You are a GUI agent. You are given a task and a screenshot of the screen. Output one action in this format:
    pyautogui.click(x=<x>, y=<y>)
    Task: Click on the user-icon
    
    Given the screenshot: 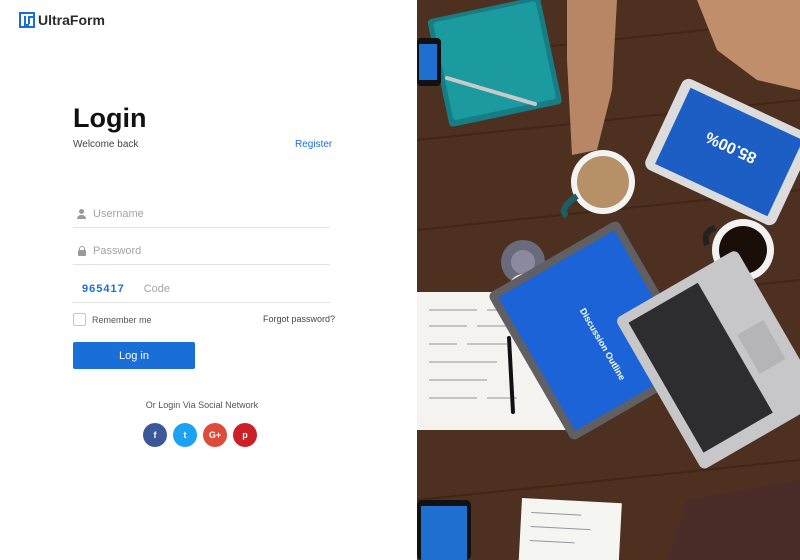 What is the action you would take?
    pyautogui.click(x=82, y=214)
    